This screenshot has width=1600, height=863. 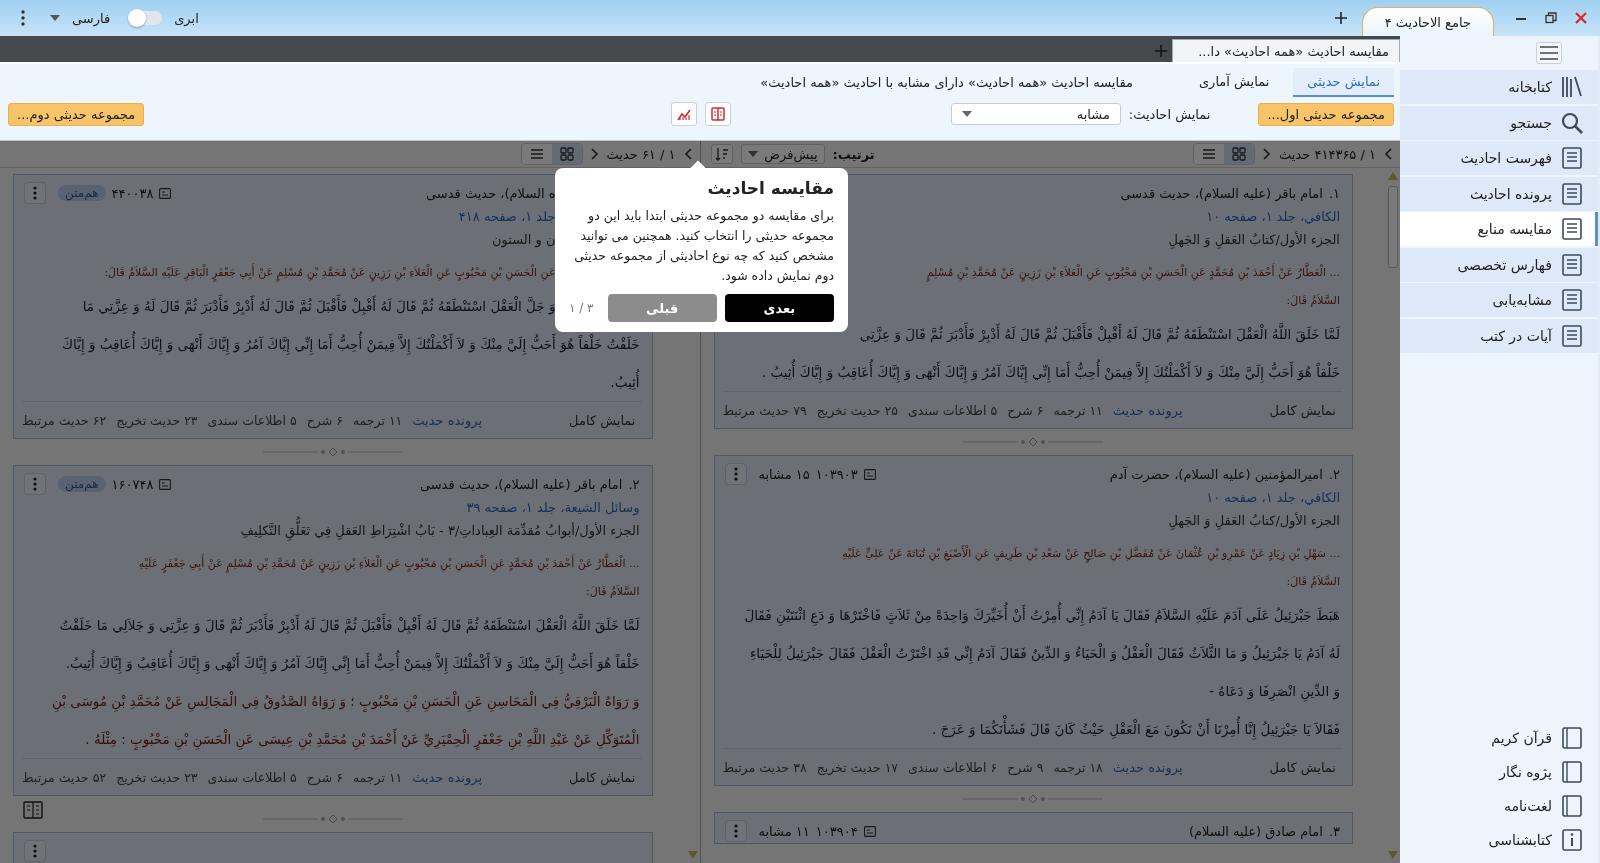 I want to click on sidebar-item: آیات در کتب, so click(x=1499, y=335).